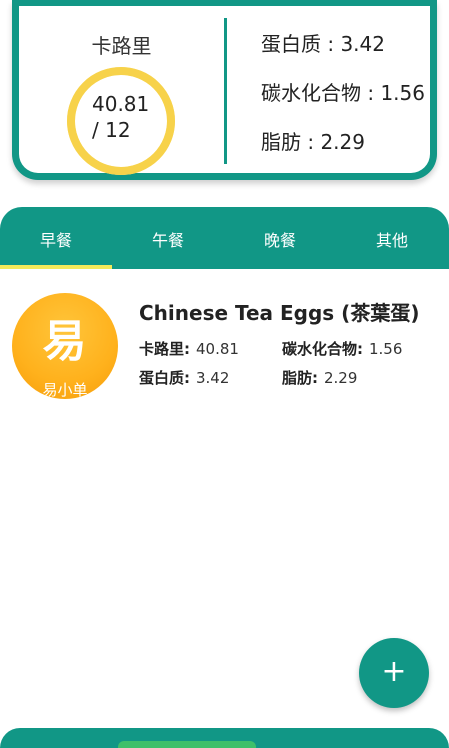 The image size is (449, 748). I want to click on calorie-block: 卡路里 40.81 / 12, so click(119, 97).